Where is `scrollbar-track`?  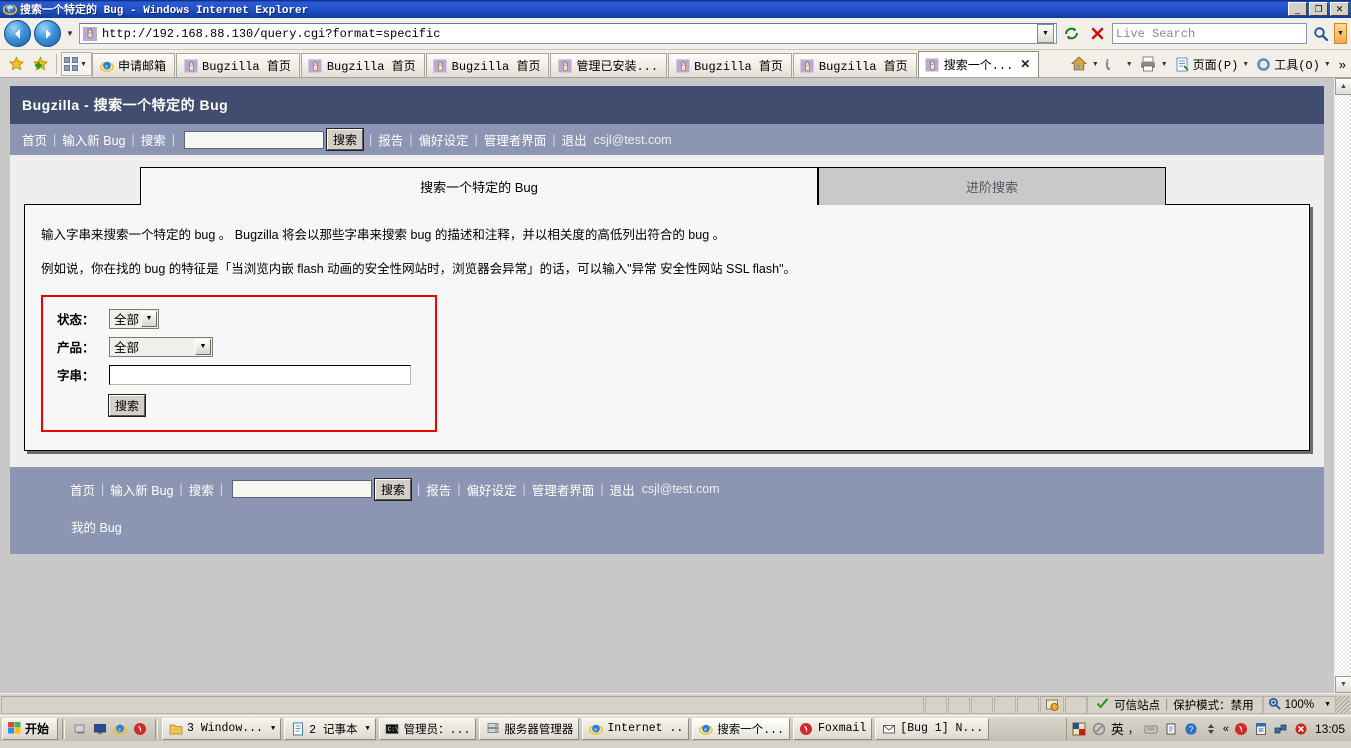
scrollbar-track is located at coordinates (1343, 385).